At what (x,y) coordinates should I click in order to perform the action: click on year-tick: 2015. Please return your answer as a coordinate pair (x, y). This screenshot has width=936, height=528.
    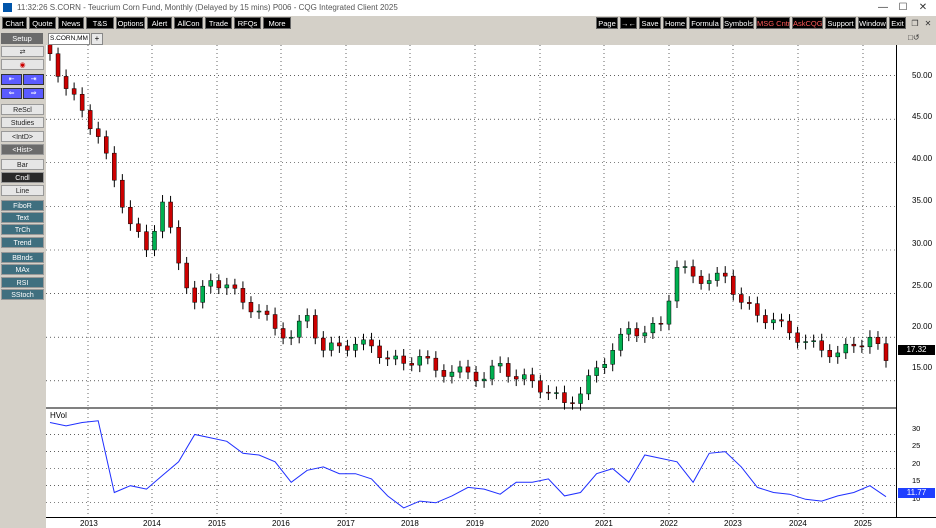
    Looking at the image, I should click on (217, 523).